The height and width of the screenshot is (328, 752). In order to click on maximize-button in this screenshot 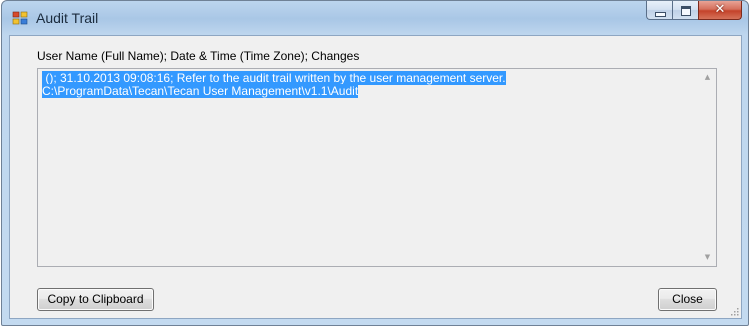, I will do `click(685, 10)`.